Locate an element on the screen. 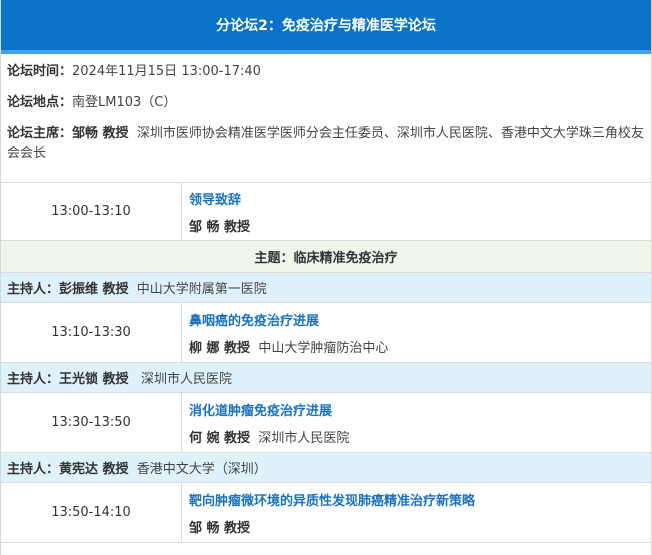 This screenshot has height=555, width=652. host-name: 主持人：黄宪达 教授 is located at coordinates (68, 469).